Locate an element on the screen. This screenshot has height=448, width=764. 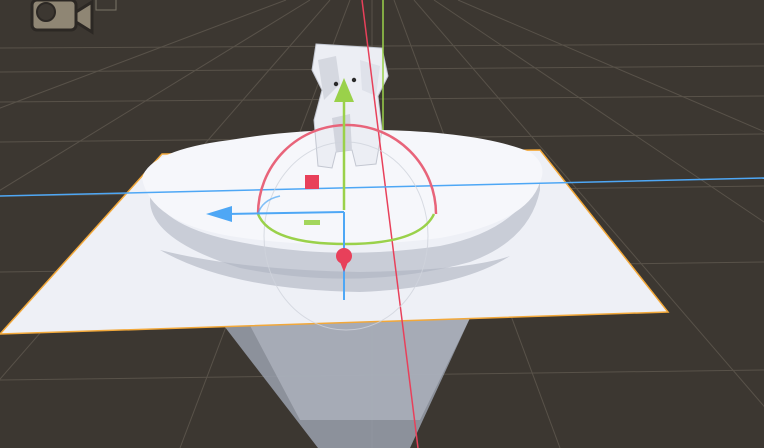
yz-plane-handle is located at coordinates (312, 222).